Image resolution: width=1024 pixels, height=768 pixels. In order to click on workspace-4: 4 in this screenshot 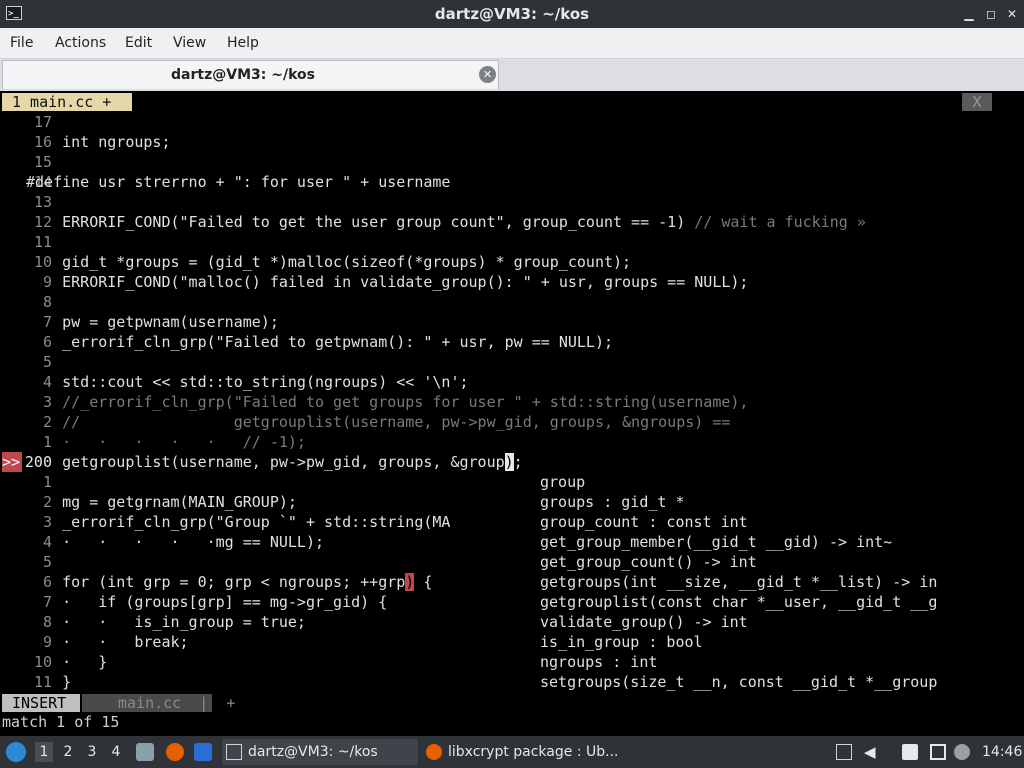, I will do `click(116, 752)`.